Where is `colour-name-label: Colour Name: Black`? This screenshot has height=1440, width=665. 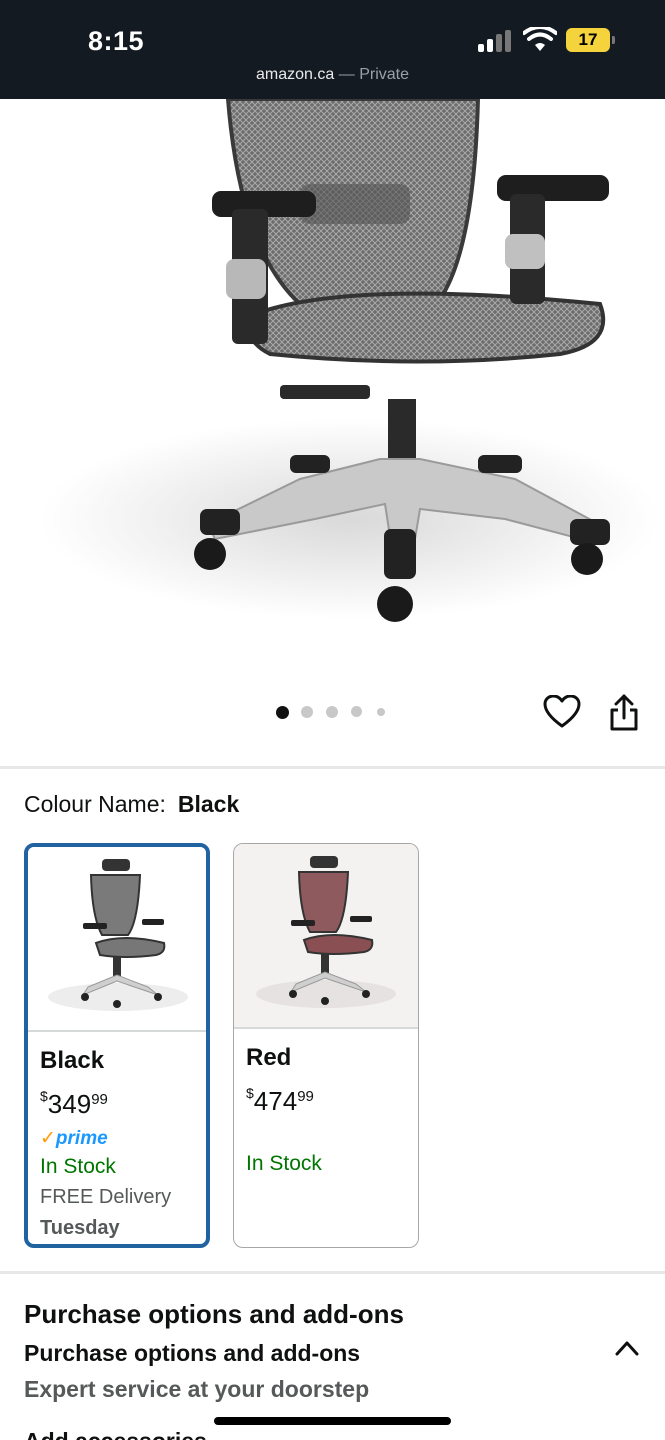
colour-name-label: Colour Name: Black is located at coordinates (132, 804).